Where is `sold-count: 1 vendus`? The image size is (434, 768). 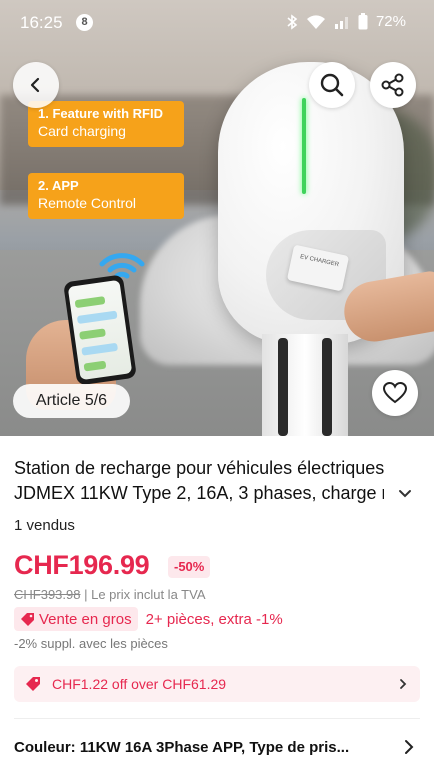
sold-count: 1 vendus is located at coordinates (44, 525).